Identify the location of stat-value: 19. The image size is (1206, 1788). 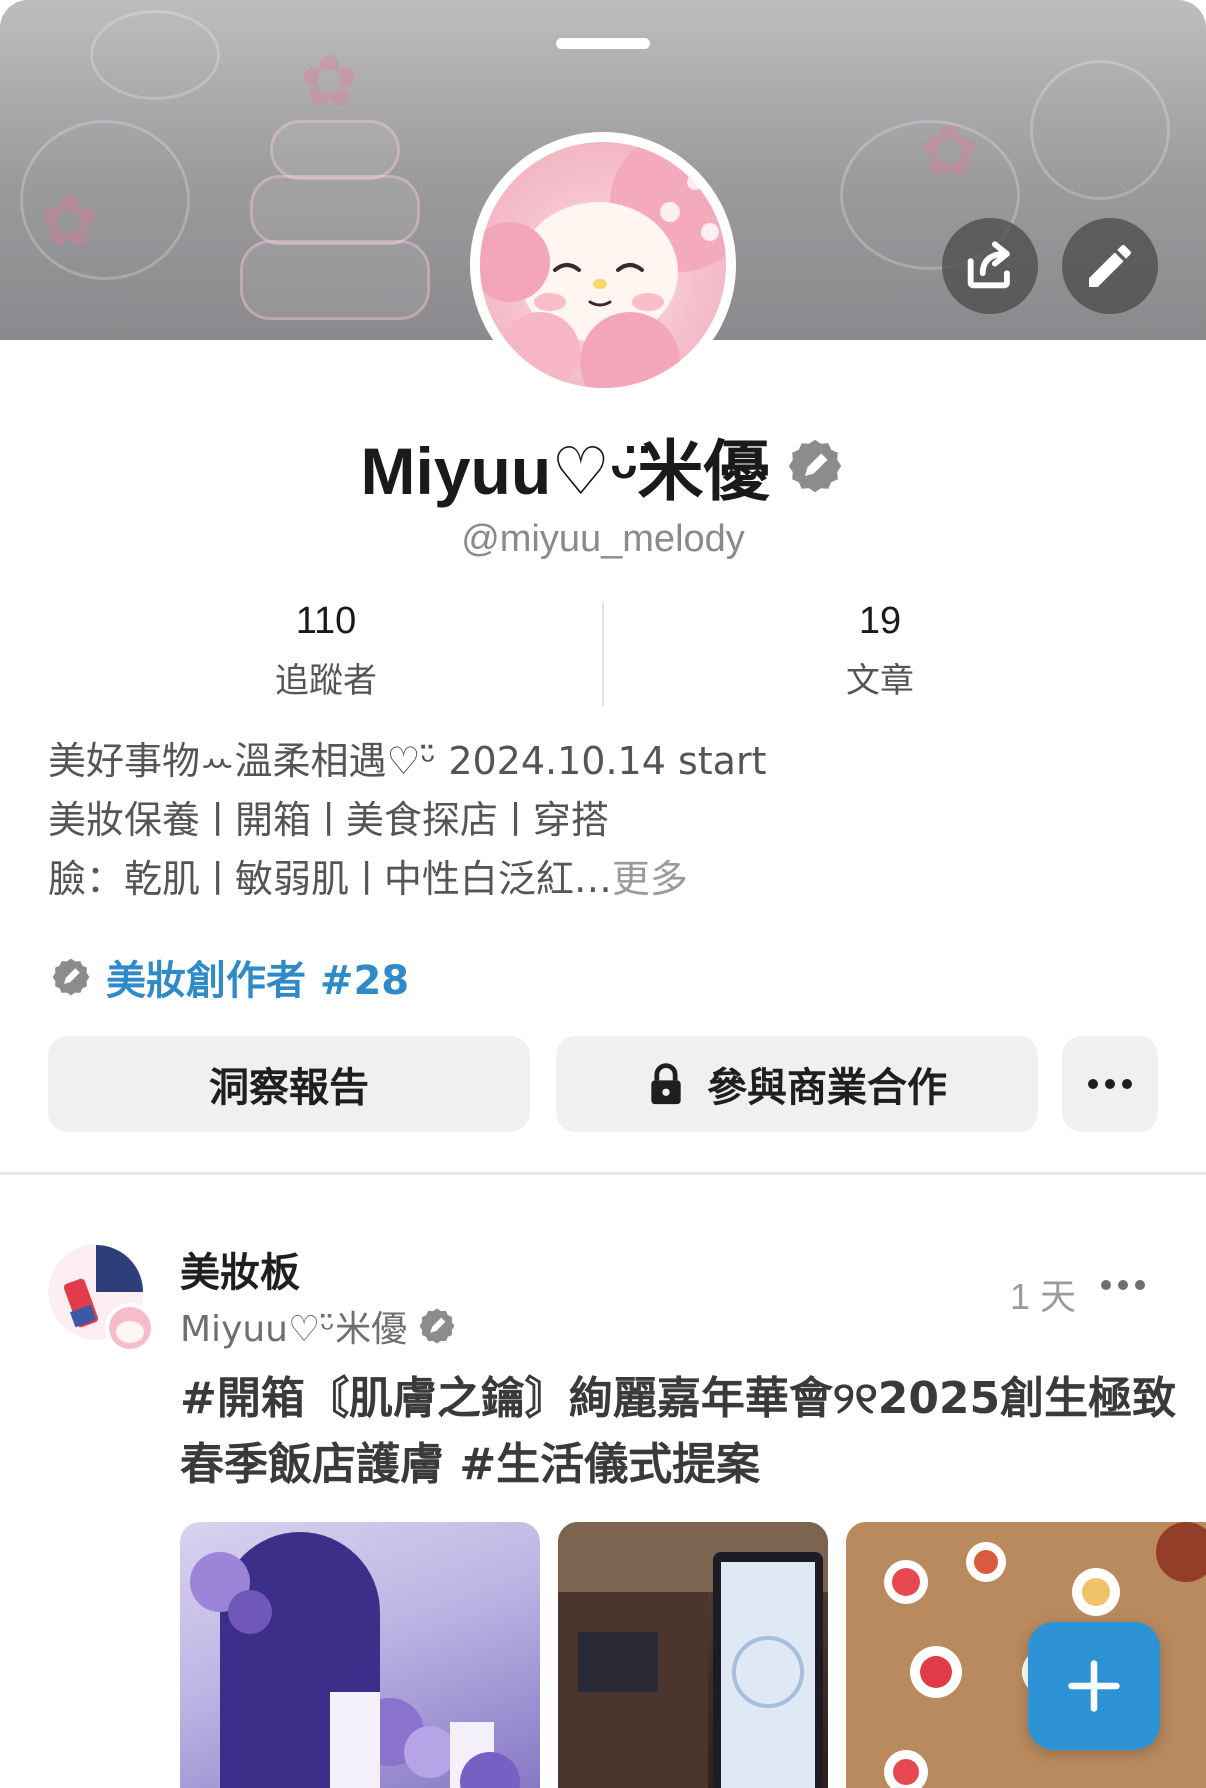
(880, 621).